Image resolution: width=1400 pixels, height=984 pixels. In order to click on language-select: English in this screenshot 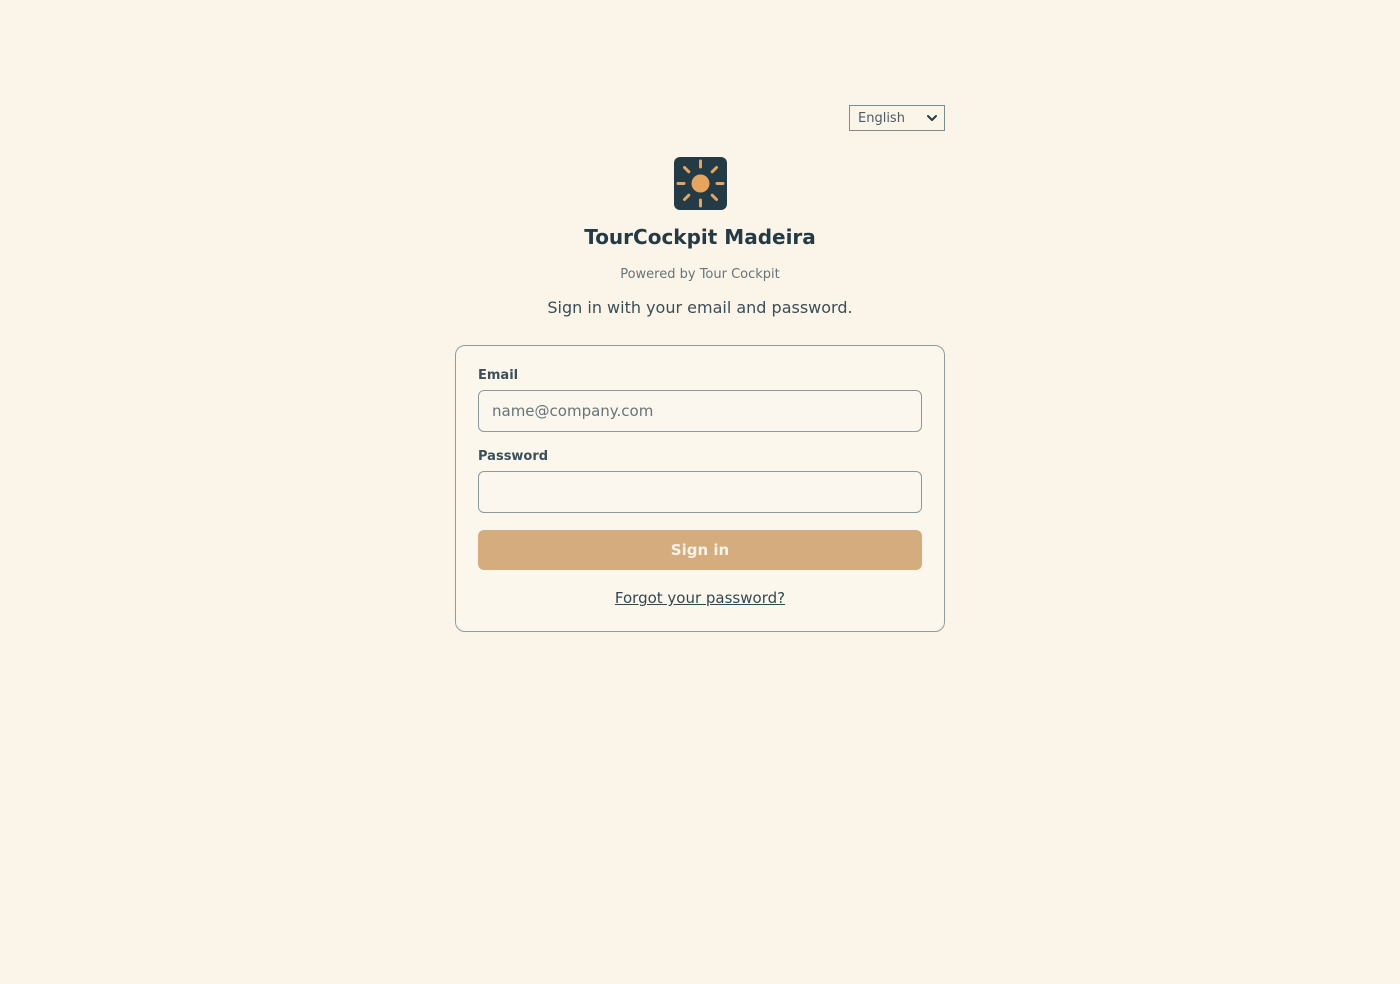, I will do `click(897, 118)`.